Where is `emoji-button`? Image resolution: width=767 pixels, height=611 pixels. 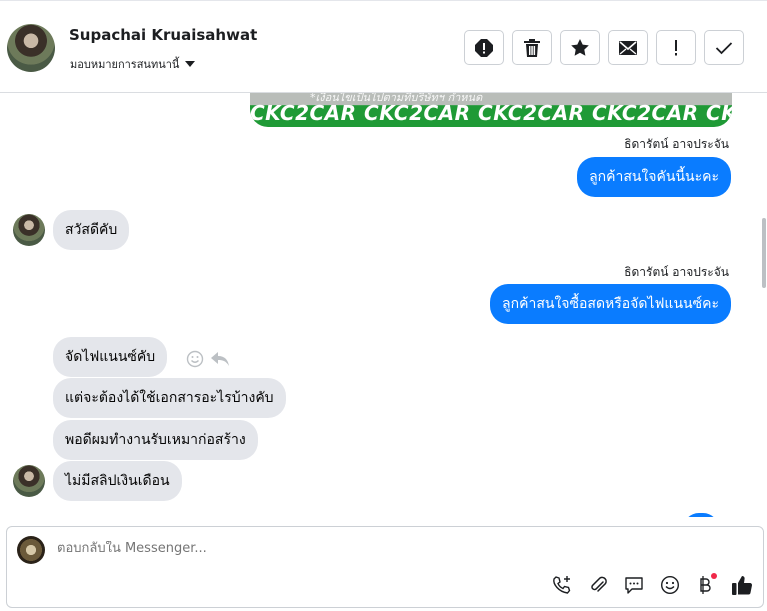
emoji-button is located at coordinates (669, 584).